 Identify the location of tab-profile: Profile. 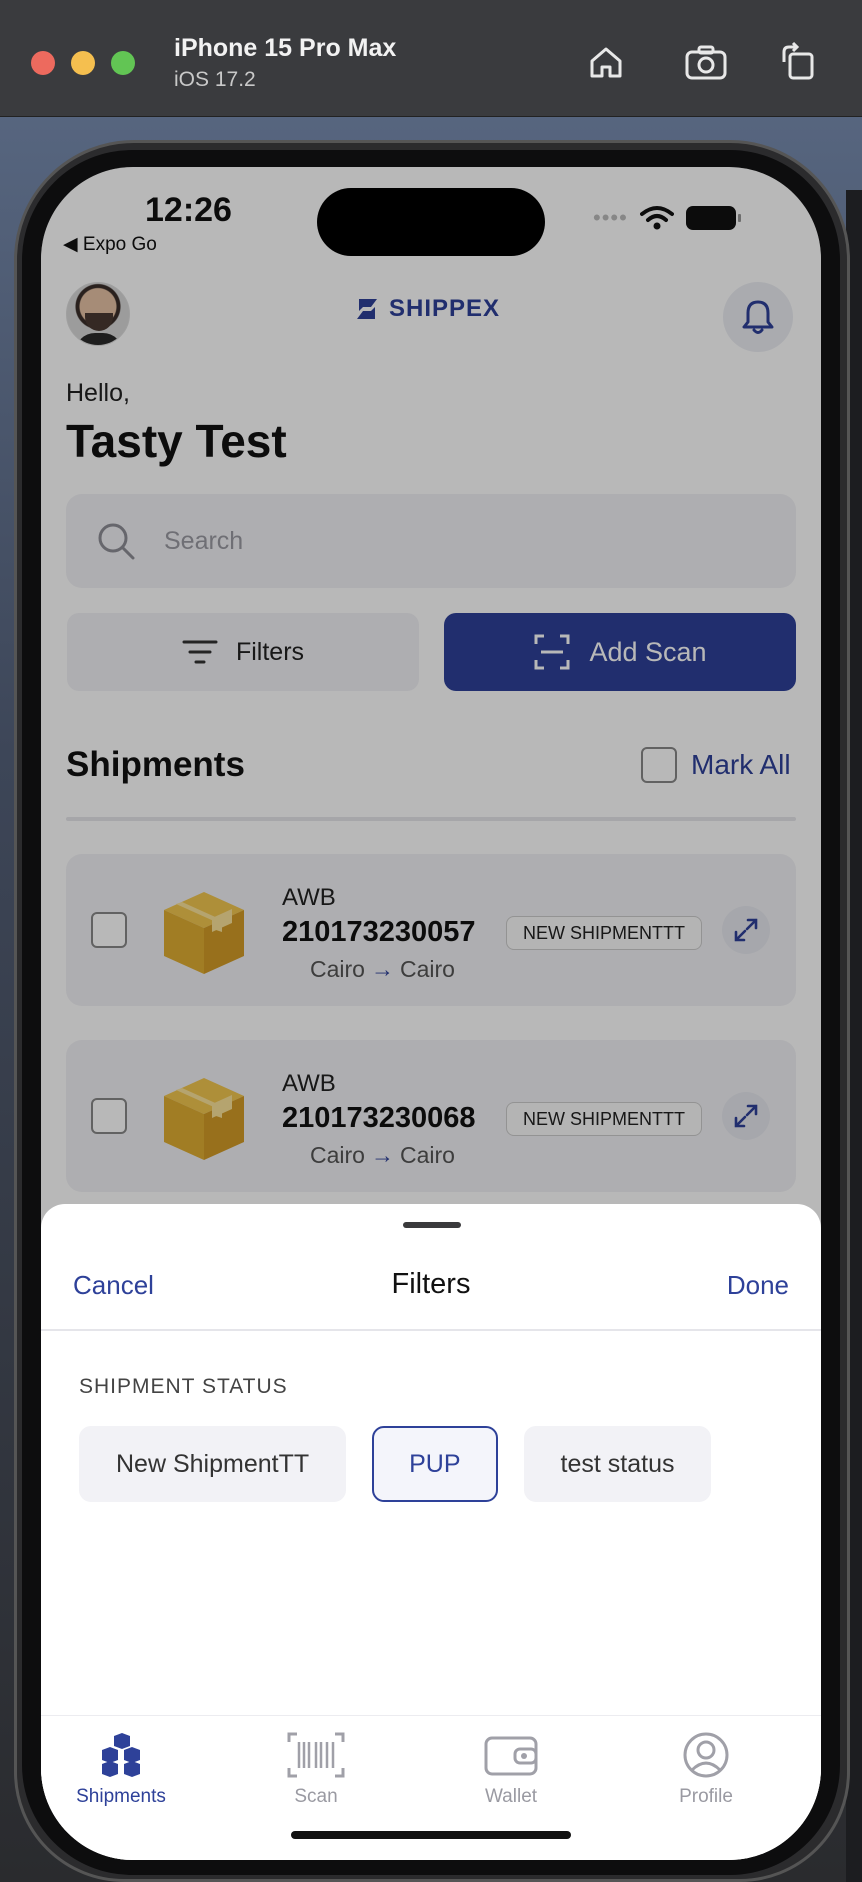
(706, 1770).